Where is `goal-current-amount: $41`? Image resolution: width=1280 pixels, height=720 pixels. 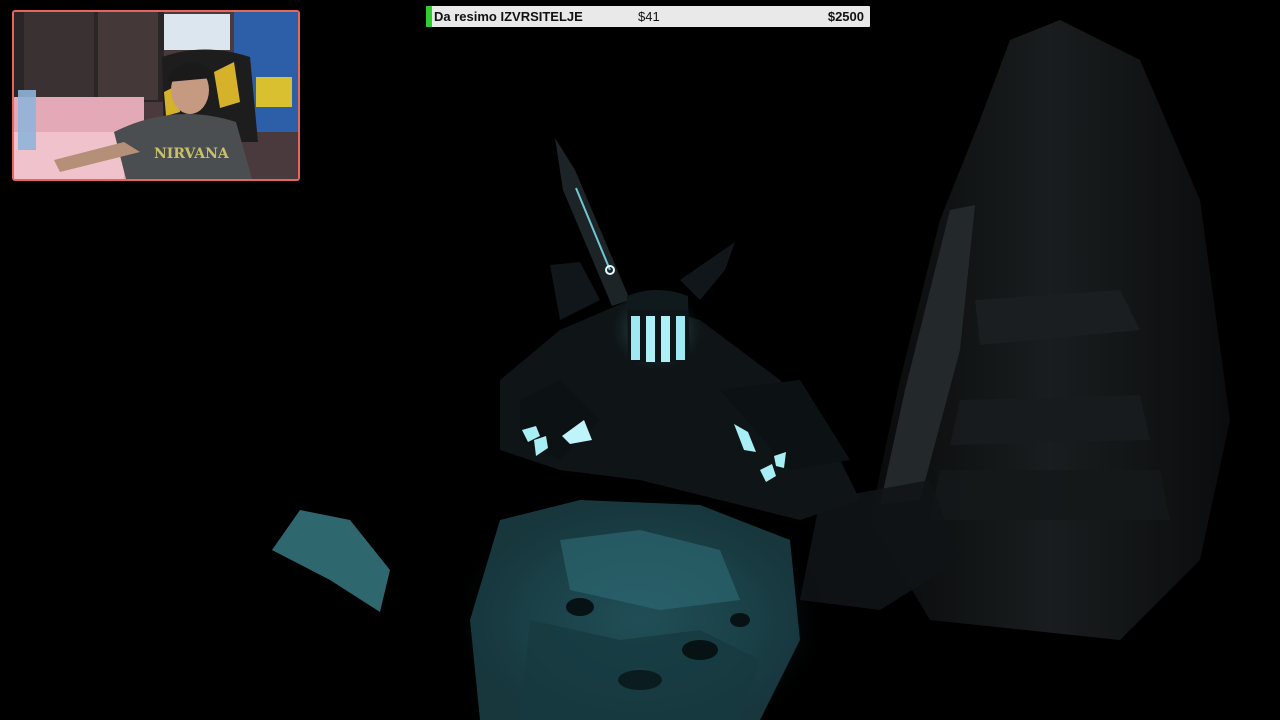 goal-current-amount: $41 is located at coordinates (649, 16).